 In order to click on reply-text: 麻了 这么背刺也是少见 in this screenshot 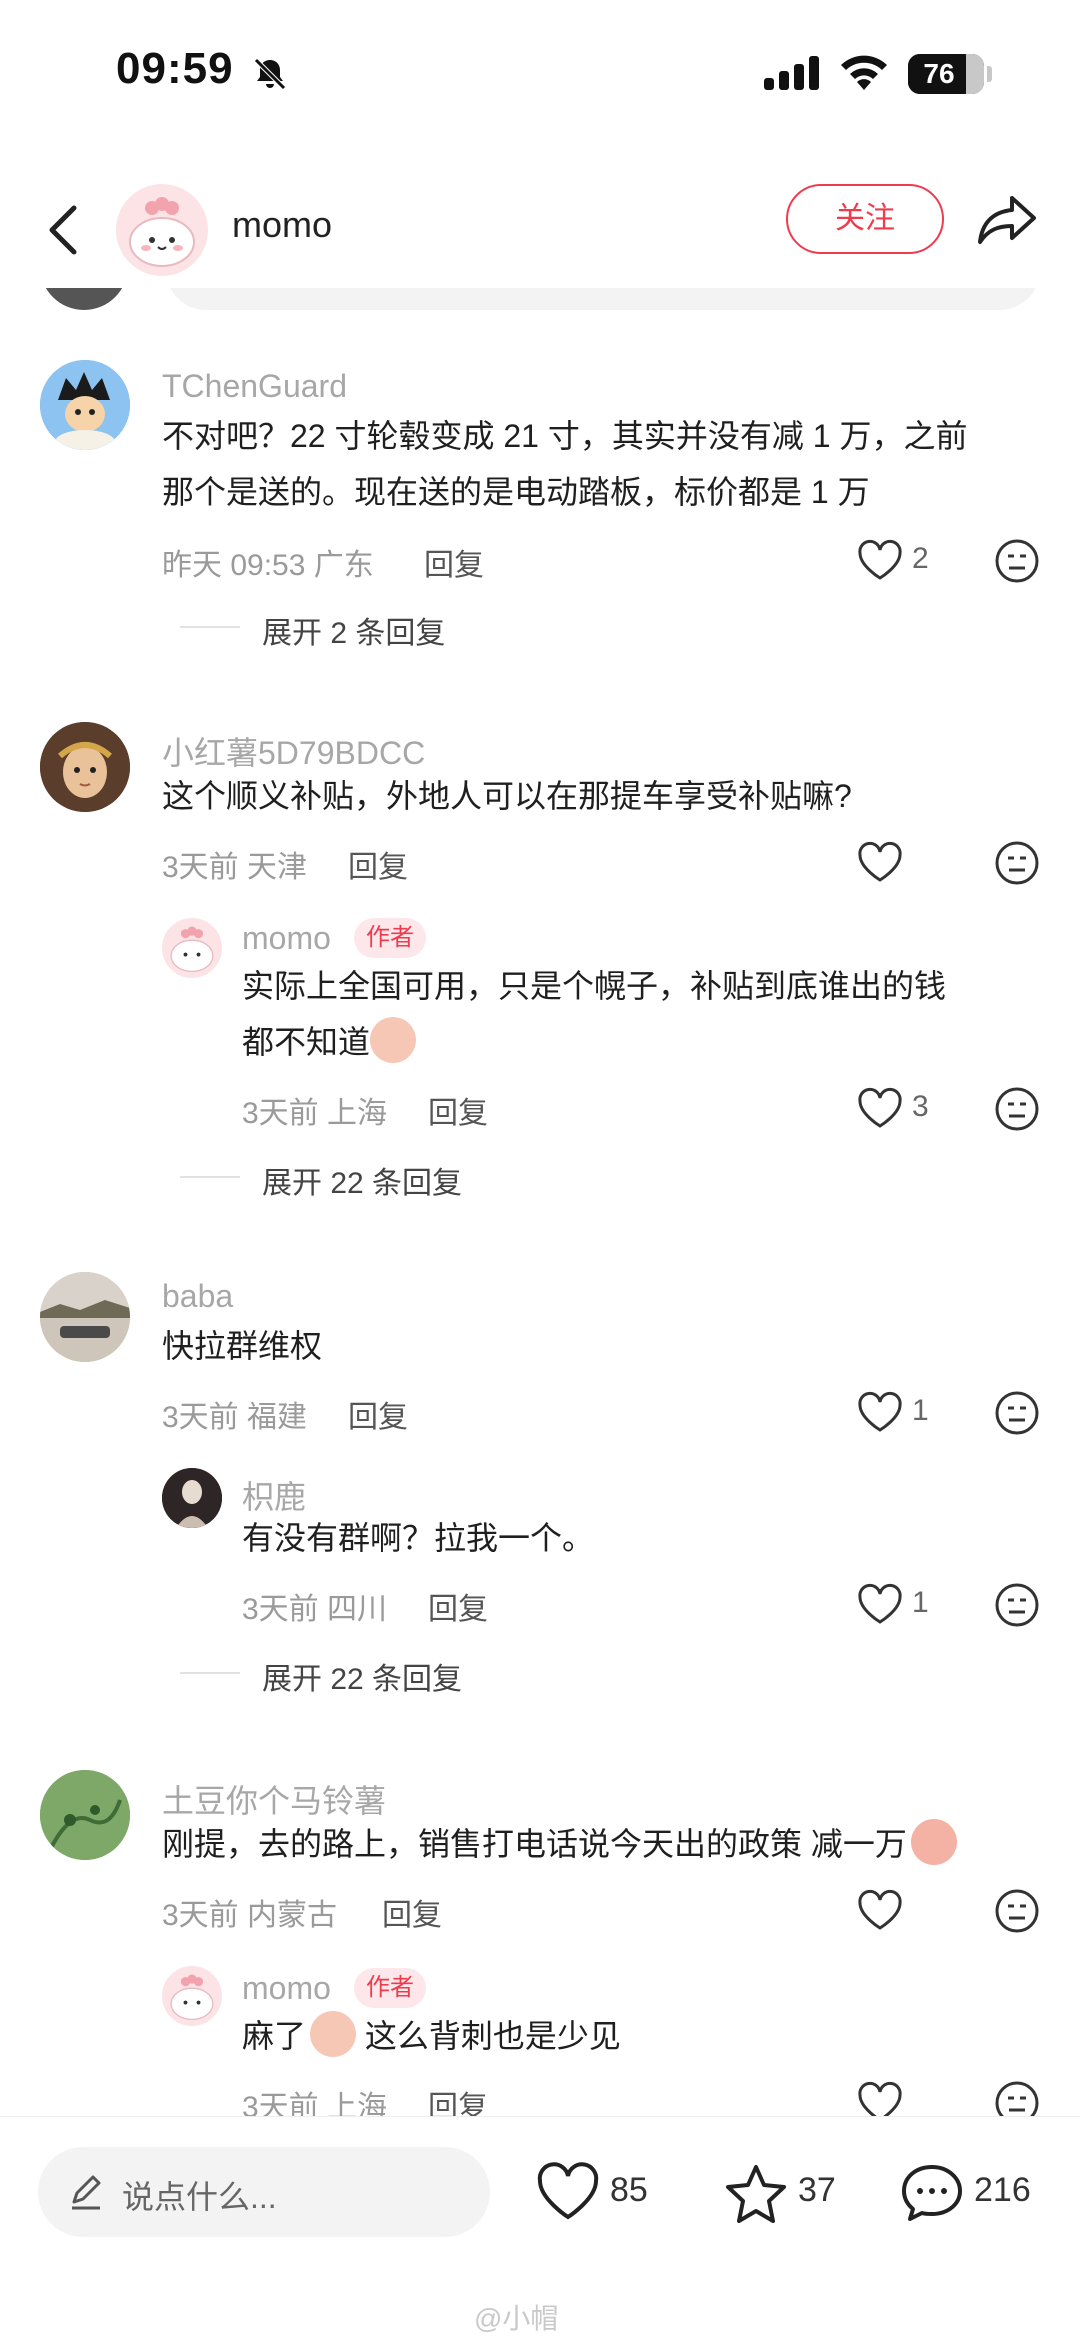, I will do `click(431, 2036)`.